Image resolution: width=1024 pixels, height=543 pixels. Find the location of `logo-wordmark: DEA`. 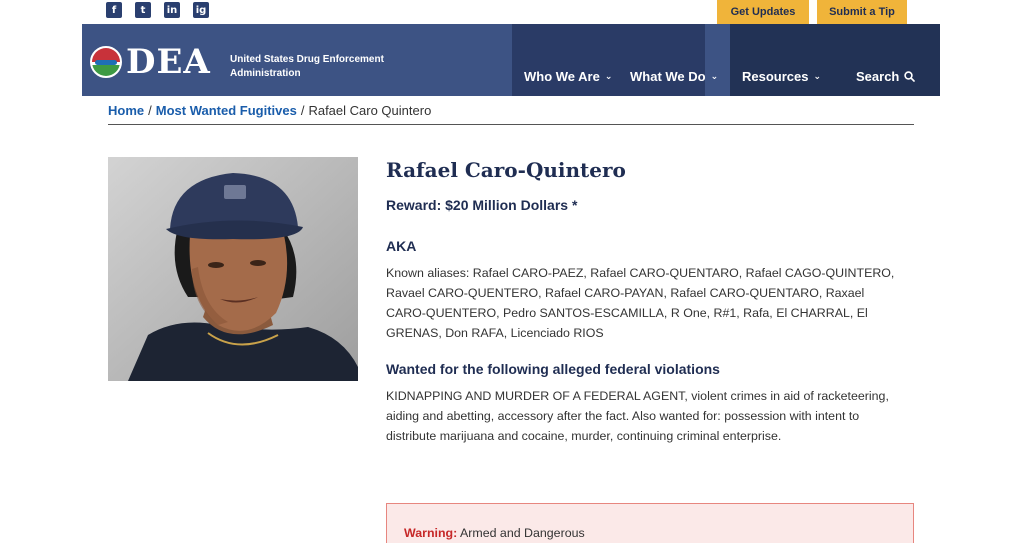

logo-wordmark: DEA is located at coordinates (168, 62).